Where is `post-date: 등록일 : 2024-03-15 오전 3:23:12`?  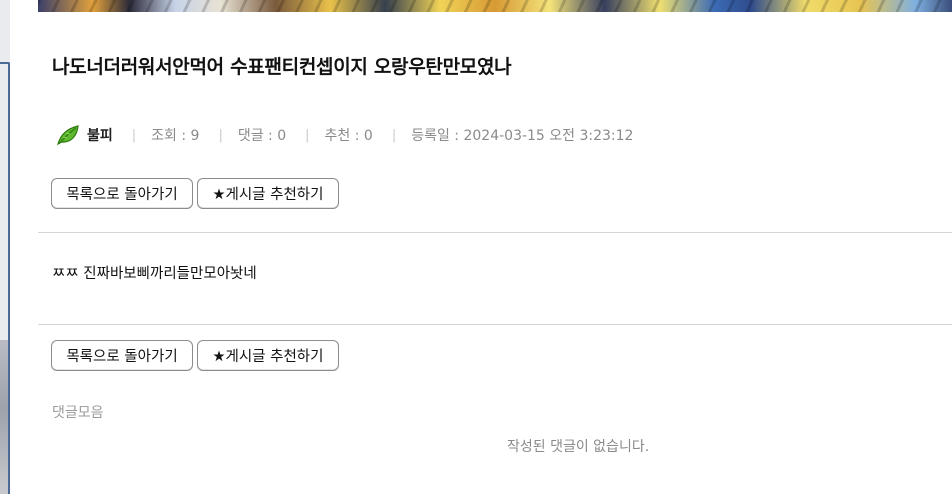
post-date: 등록일 : 2024-03-15 오전 3:23:12 is located at coordinates (522, 136).